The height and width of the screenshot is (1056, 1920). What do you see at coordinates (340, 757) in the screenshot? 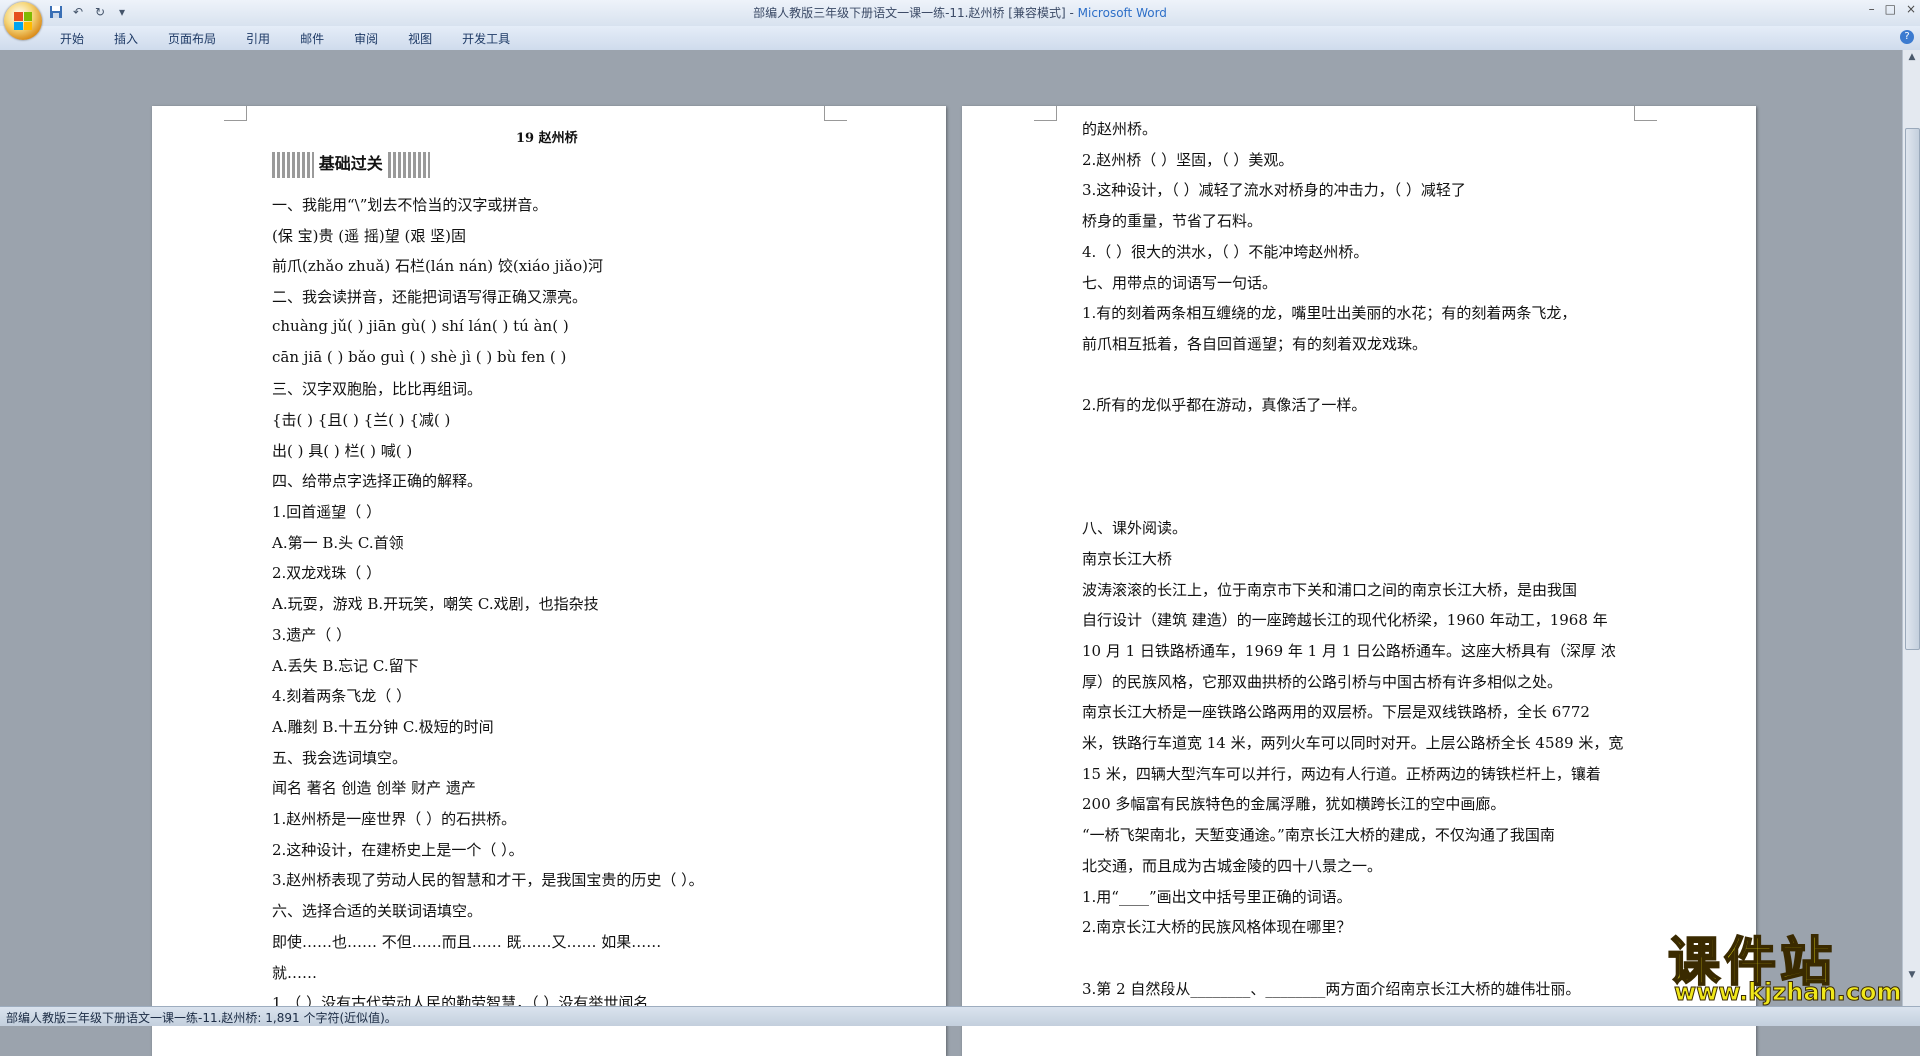
I see `text-line: 五、我会选词填空。` at bounding box center [340, 757].